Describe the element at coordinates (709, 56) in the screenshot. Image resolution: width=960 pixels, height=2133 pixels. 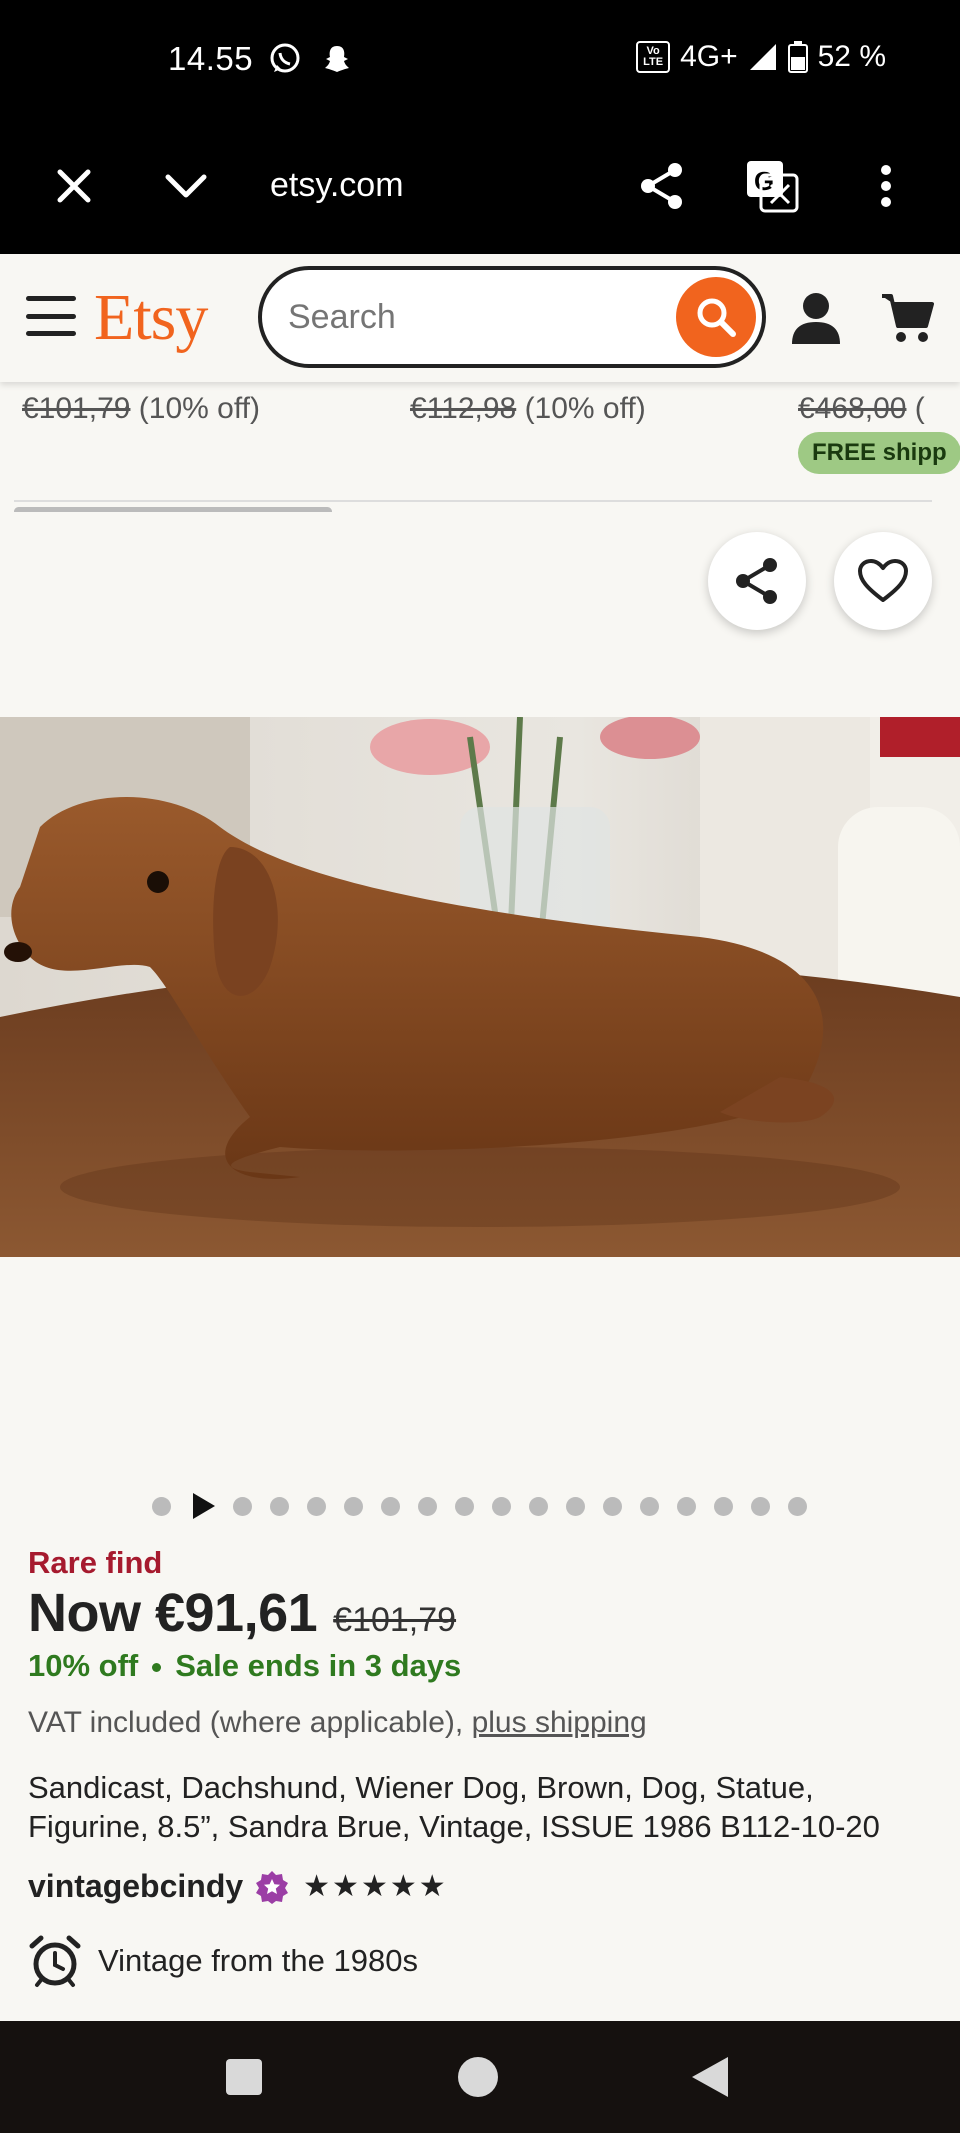
I see `network-type: 4G+` at that location.